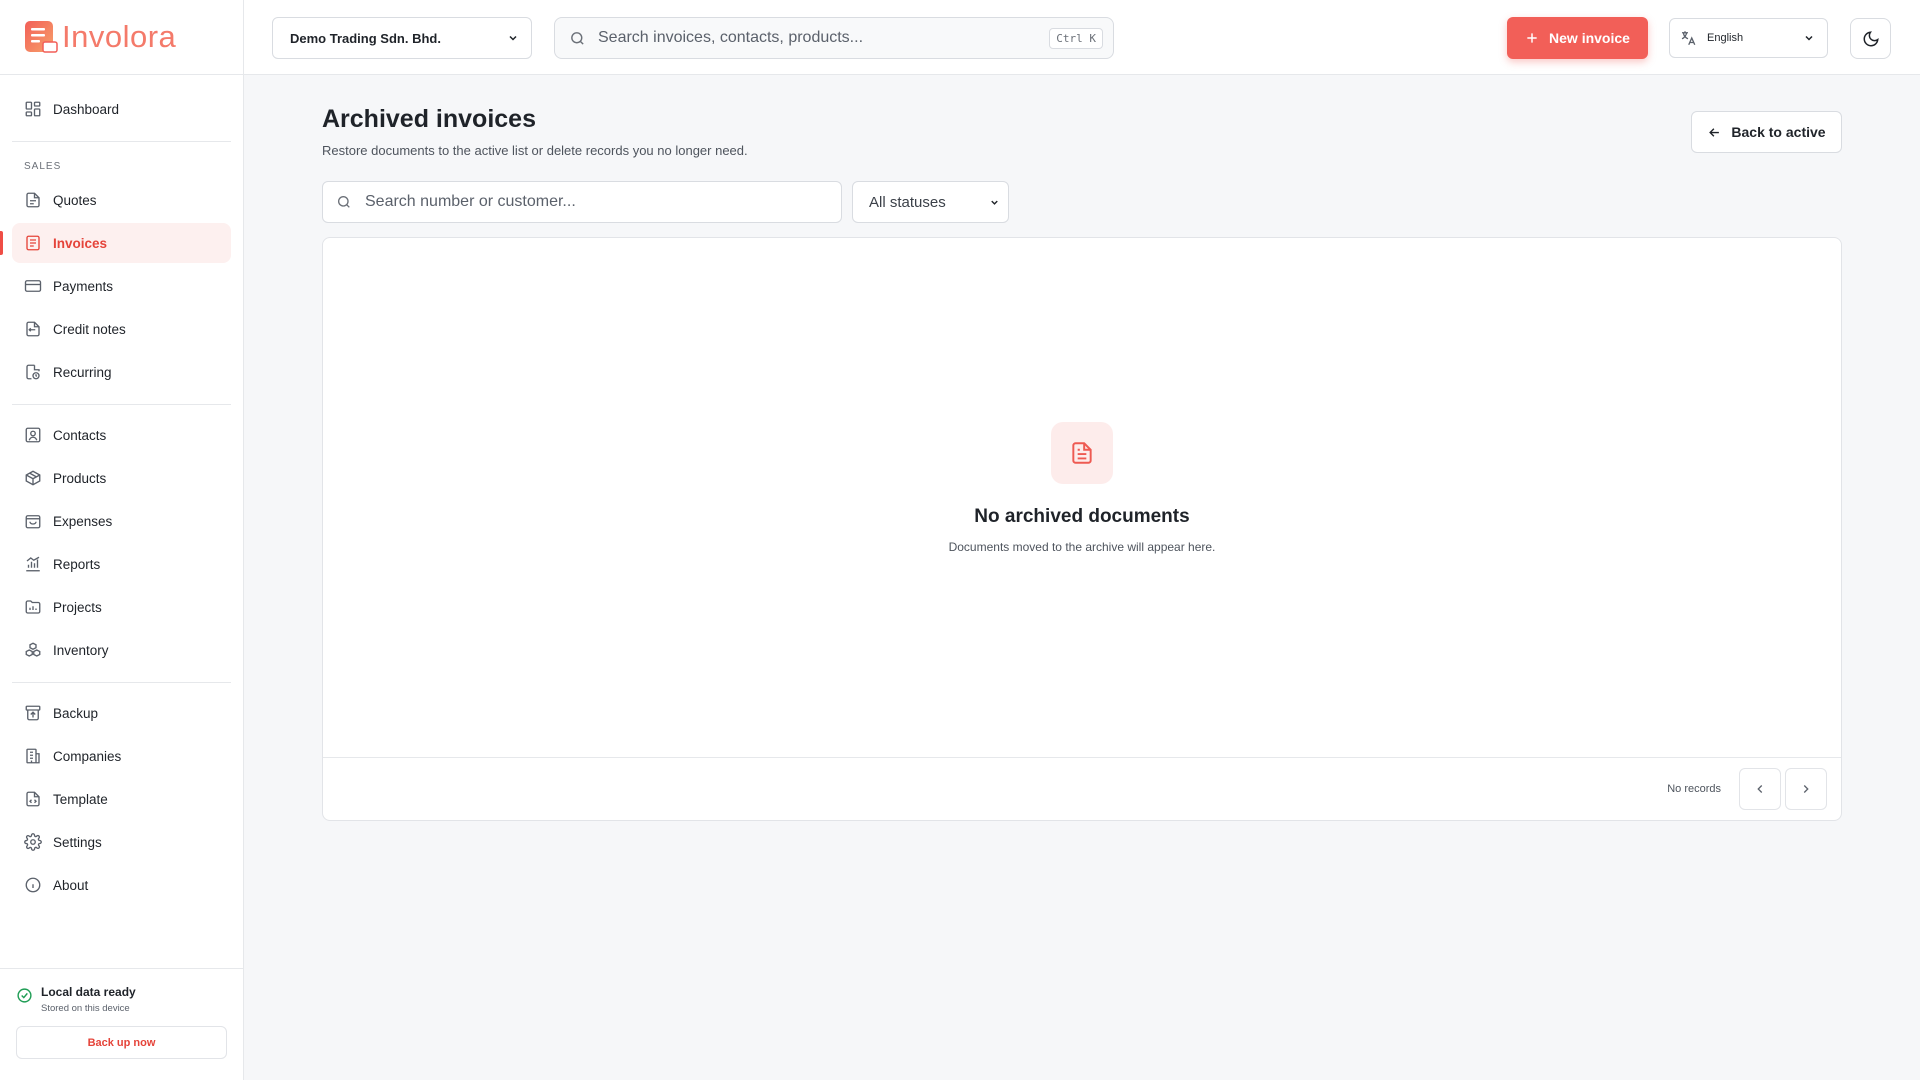 This screenshot has width=1920, height=1080. What do you see at coordinates (365, 38) in the screenshot?
I see `company-select-value: Demo Trading Sdn. Bhd.` at bounding box center [365, 38].